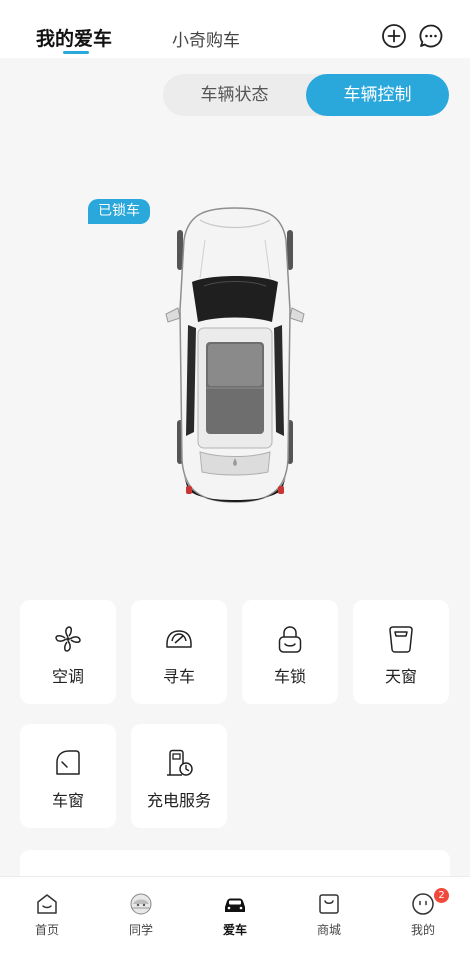 The width and height of the screenshot is (470, 960). I want to click on segment-vehicle-status: 车辆状态, so click(234, 95).